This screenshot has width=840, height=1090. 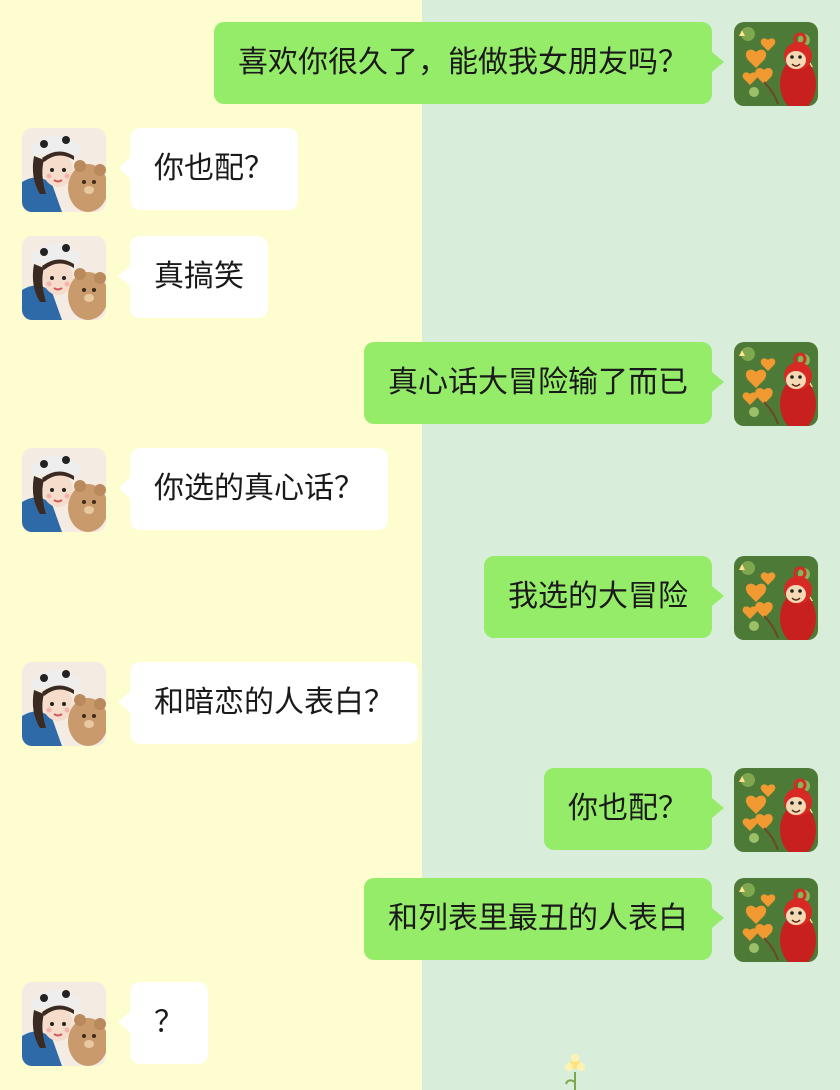 What do you see at coordinates (253, 489) in the screenshot?
I see `message-bubble: 你选的真心话？` at bounding box center [253, 489].